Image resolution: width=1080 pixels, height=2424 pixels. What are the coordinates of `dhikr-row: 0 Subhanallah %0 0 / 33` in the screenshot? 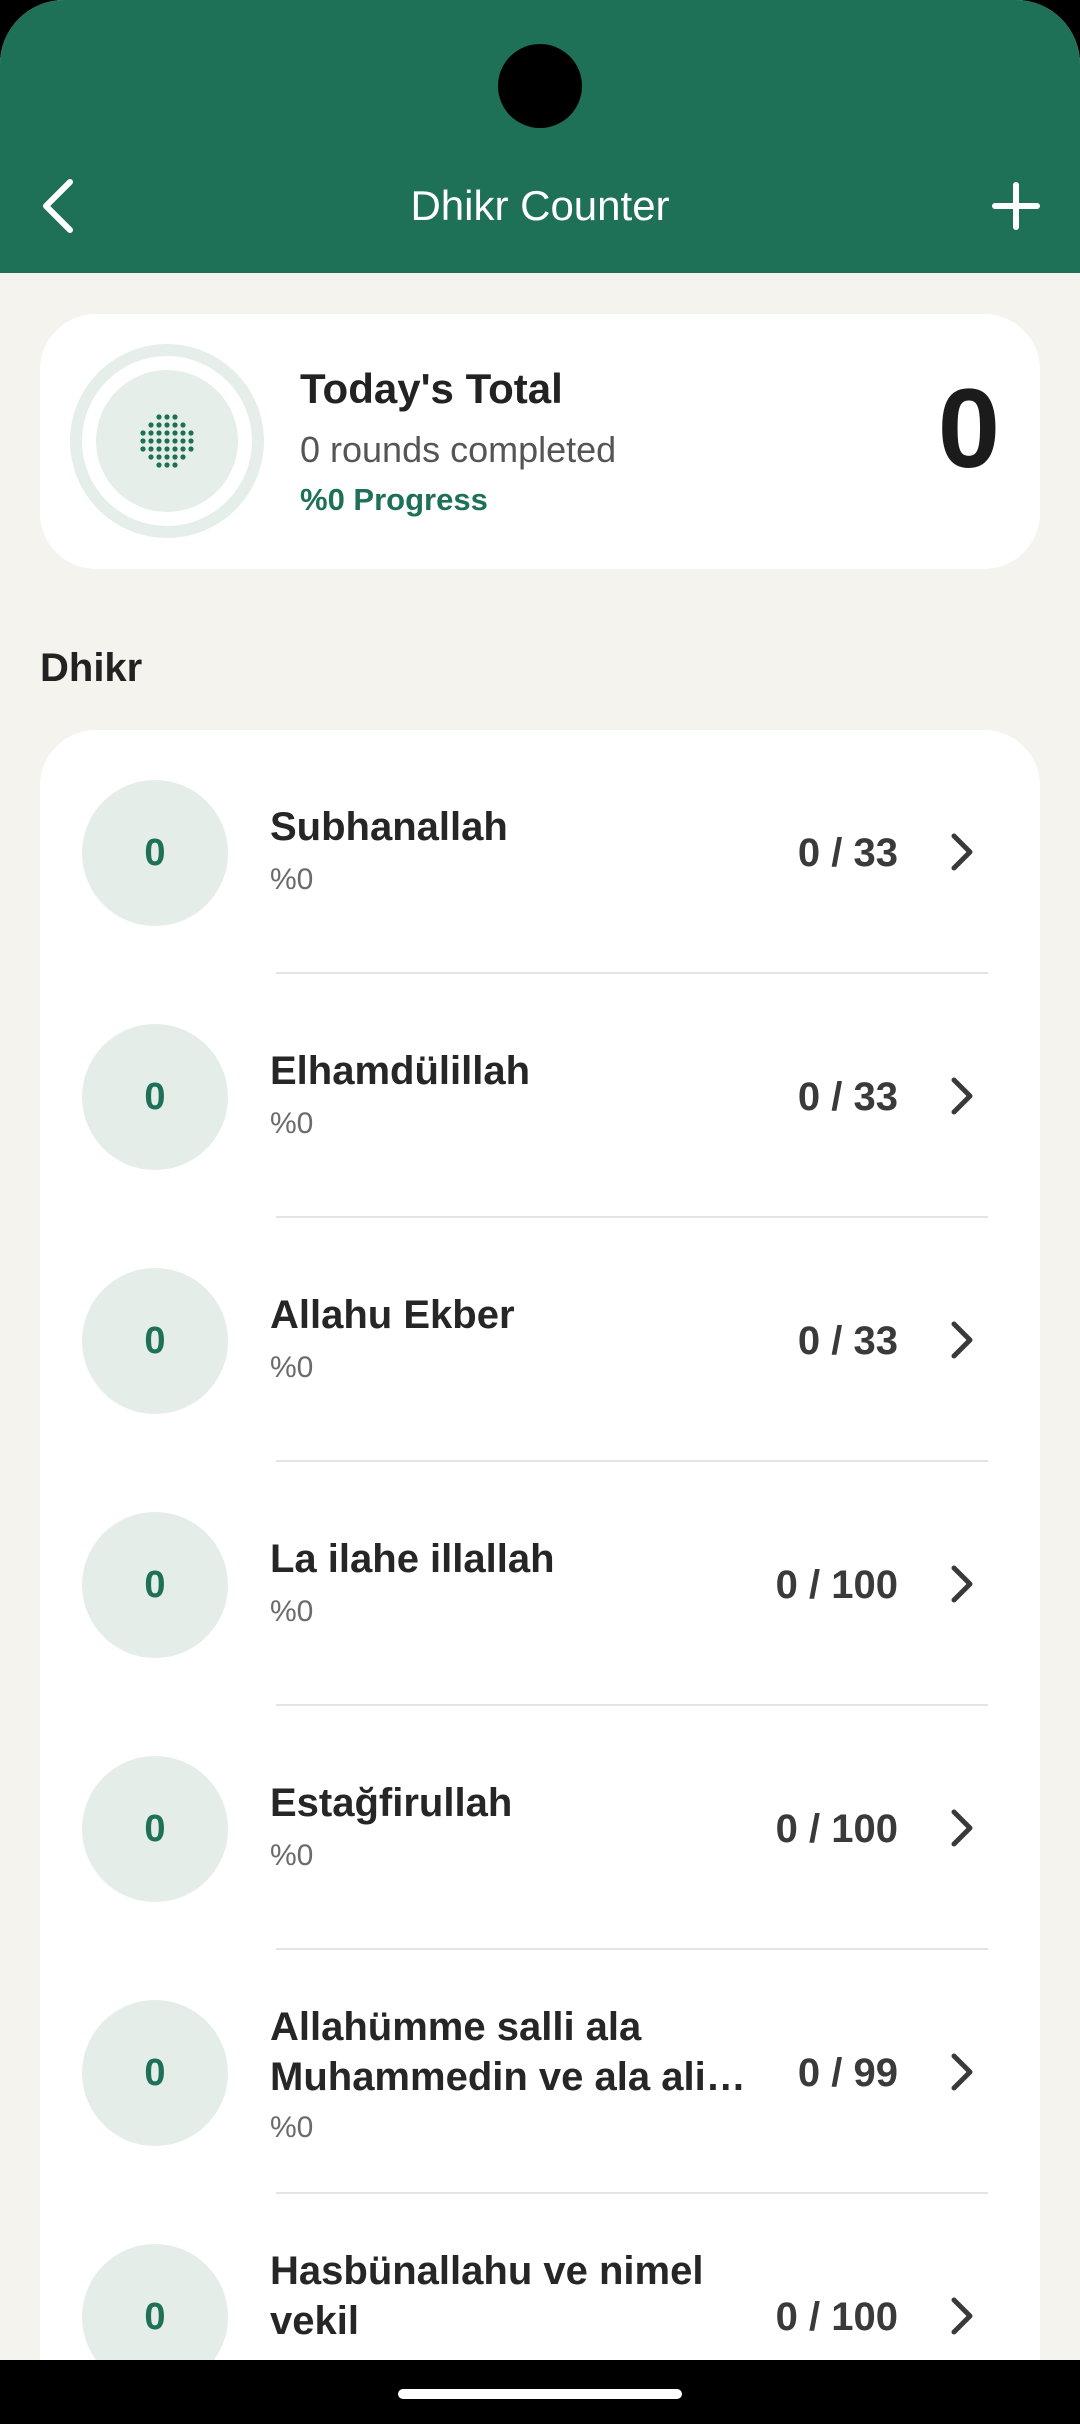 It's located at (540, 852).